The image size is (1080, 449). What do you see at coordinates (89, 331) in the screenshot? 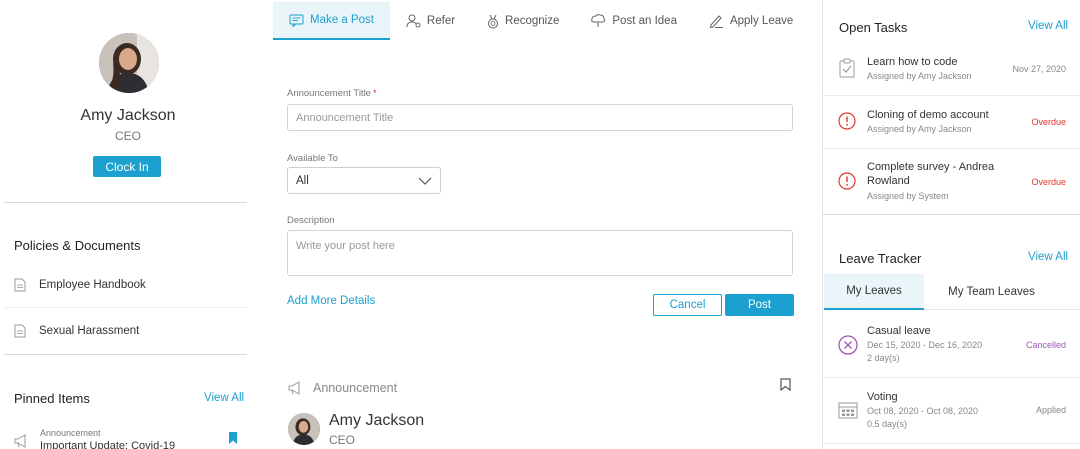
I see `policy-item-label: Sexual Harassment` at bounding box center [89, 331].